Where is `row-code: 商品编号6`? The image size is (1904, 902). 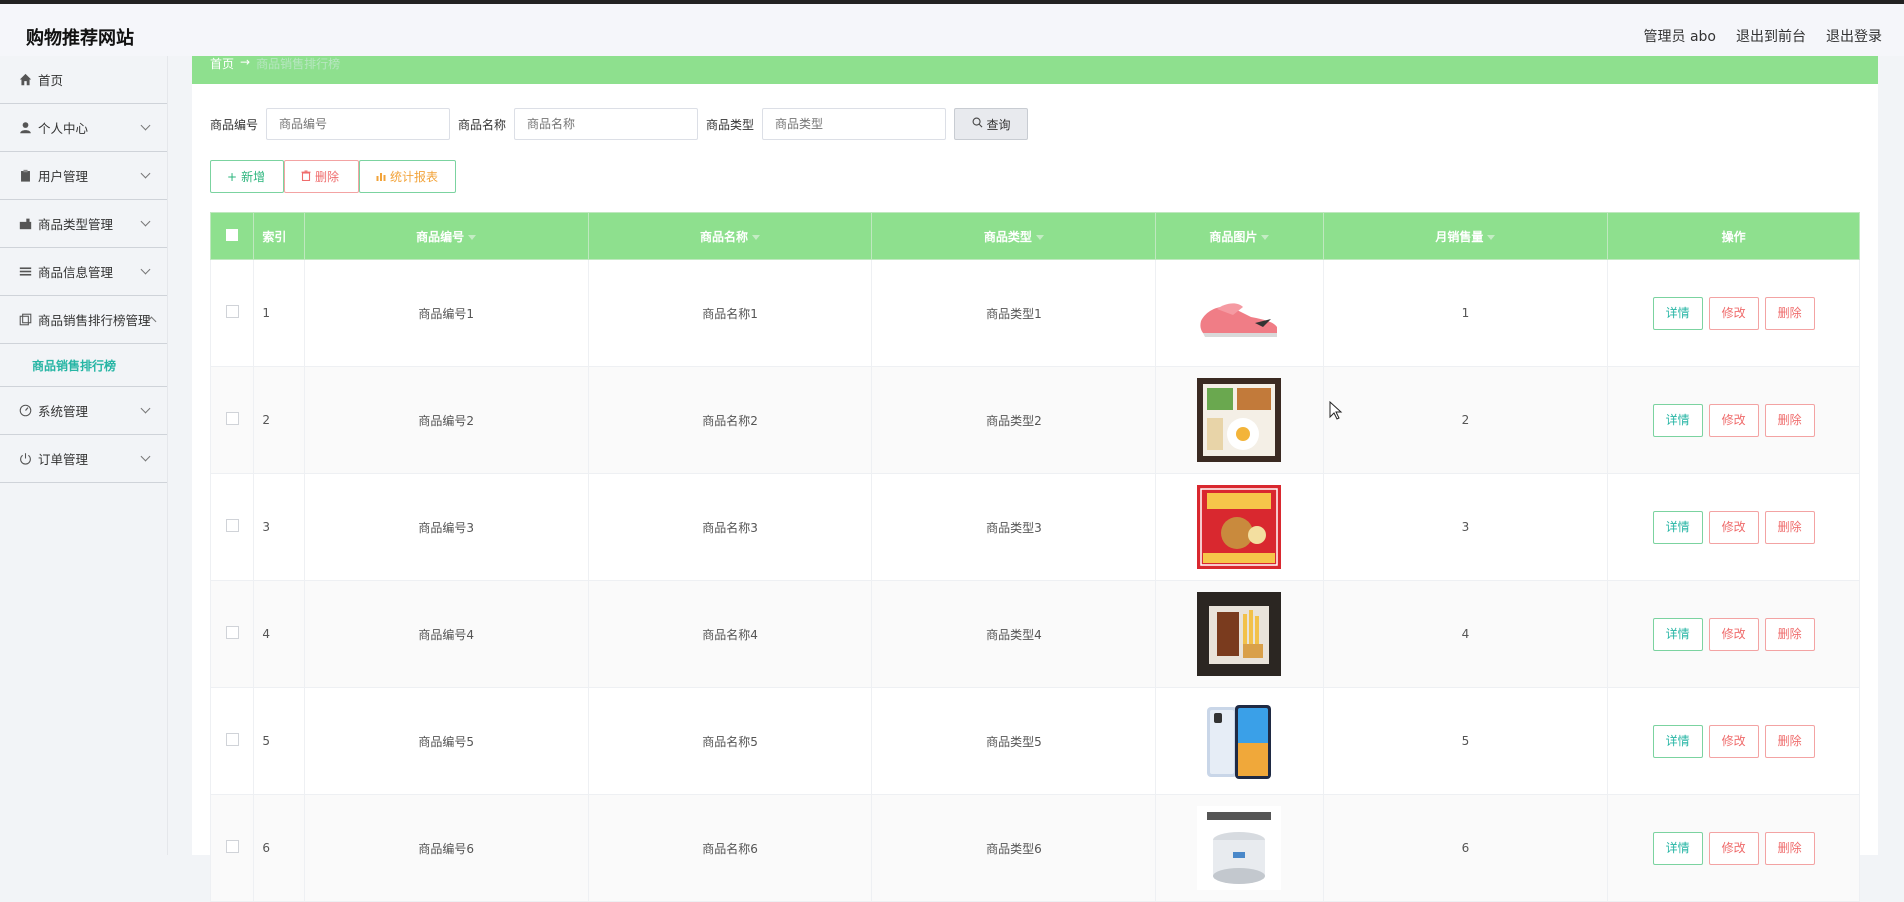 row-code: 商品编号6 is located at coordinates (446, 848).